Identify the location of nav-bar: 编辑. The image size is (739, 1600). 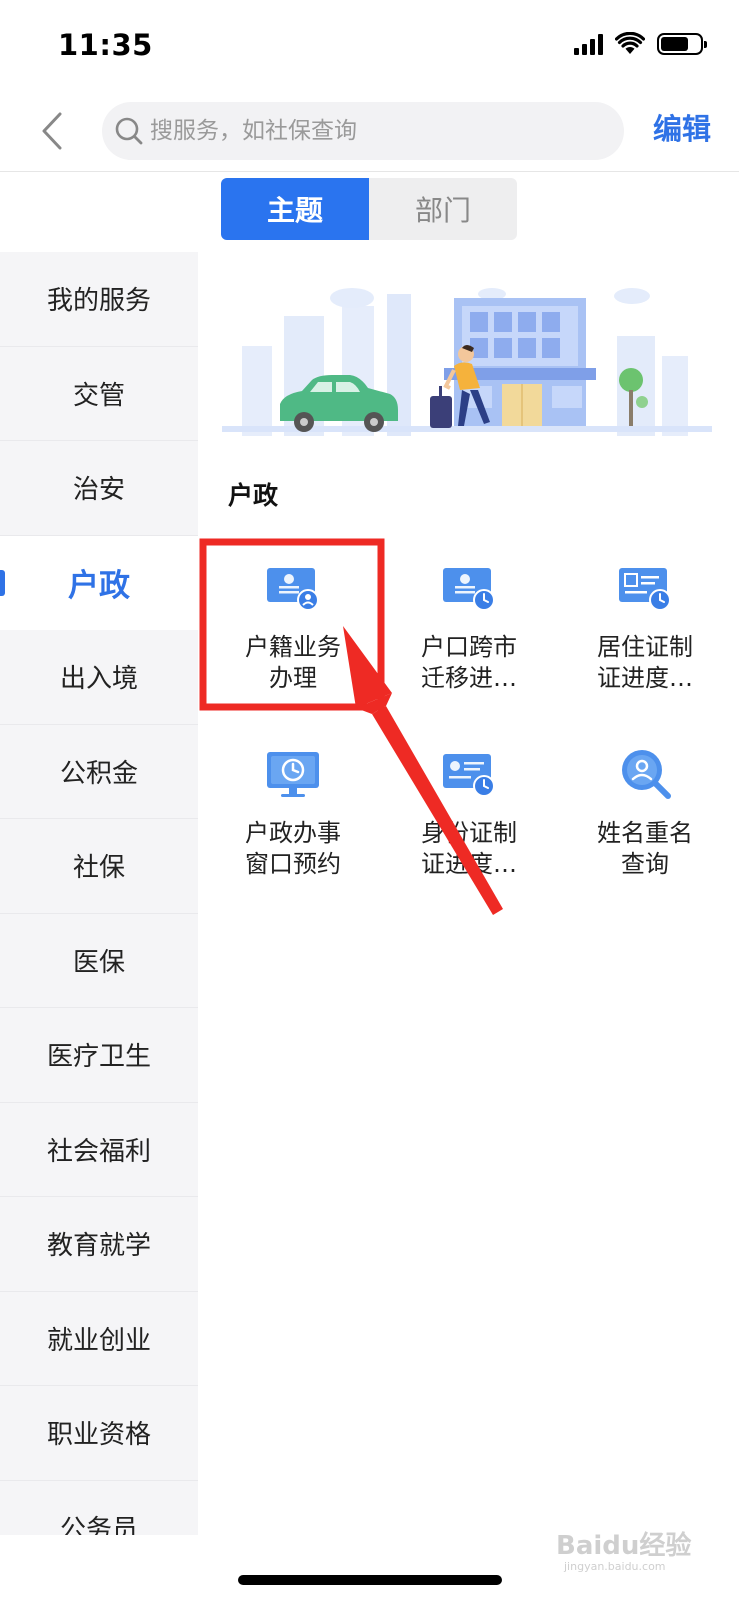
(369, 134).